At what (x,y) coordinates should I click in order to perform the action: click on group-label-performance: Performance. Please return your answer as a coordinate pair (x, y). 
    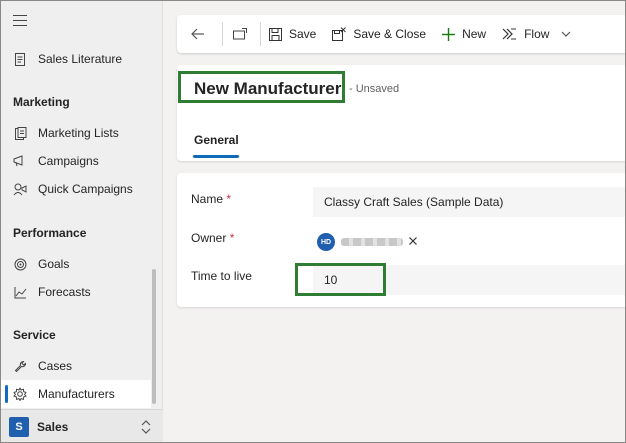
    Looking at the image, I should click on (50, 233).